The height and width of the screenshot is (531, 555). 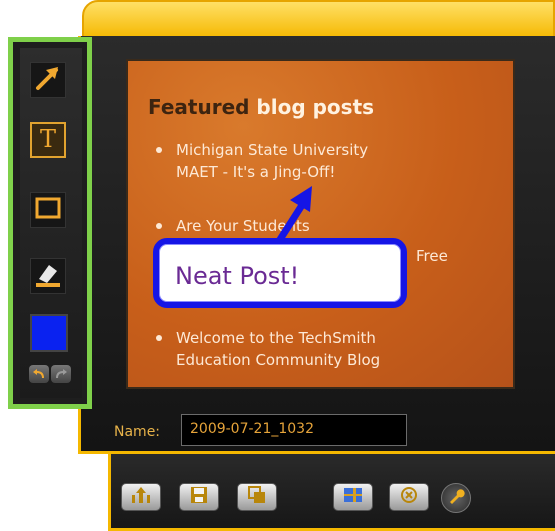 What do you see at coordinates (331, 492) in the screenshot?
I see `bottom-toolbar` at bounding box center [331, 492].